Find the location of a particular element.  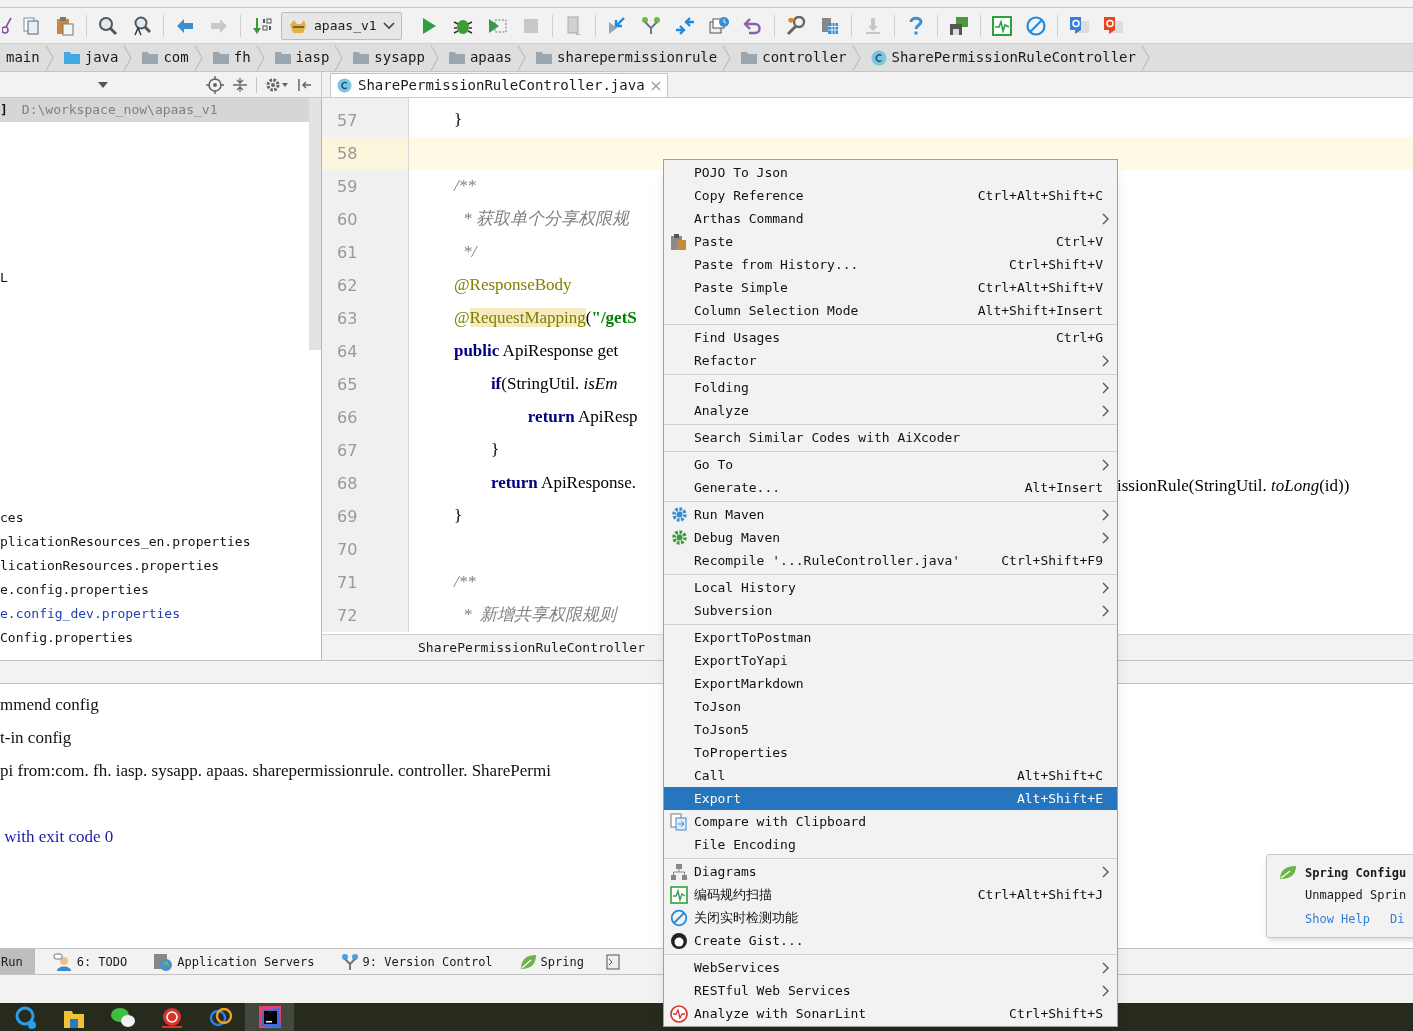

paste-icon is located at coordinates (65, 25).